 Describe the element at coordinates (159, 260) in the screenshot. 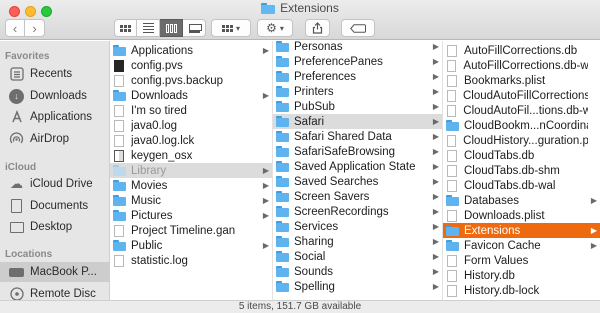

I see `row-label: statistic.log` at that location.